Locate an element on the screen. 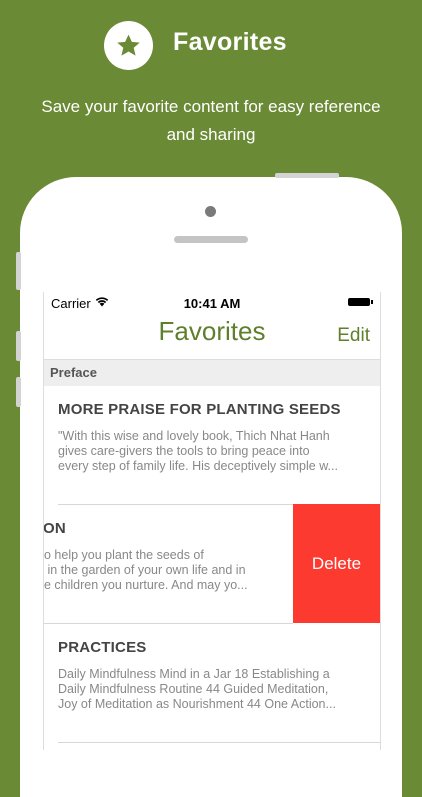  star-icon is located at coordinates (128, 45).